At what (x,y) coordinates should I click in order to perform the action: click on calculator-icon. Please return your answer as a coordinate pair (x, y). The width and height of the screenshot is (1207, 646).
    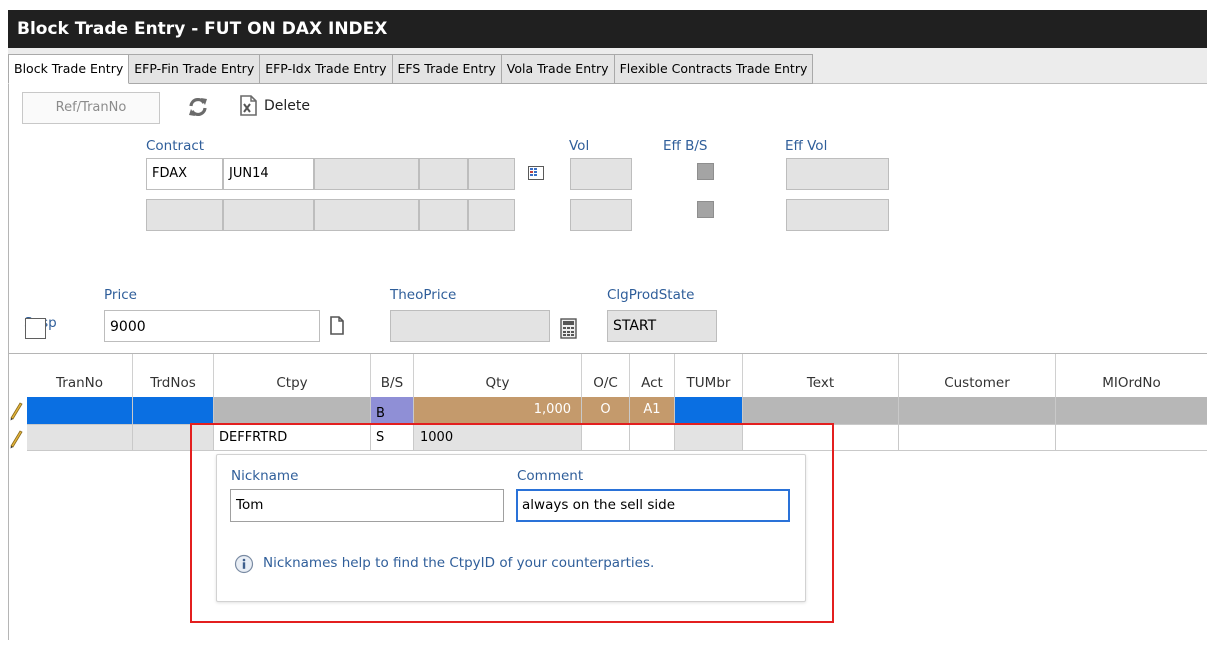
    Looking at the image, I should click on (569, 329).